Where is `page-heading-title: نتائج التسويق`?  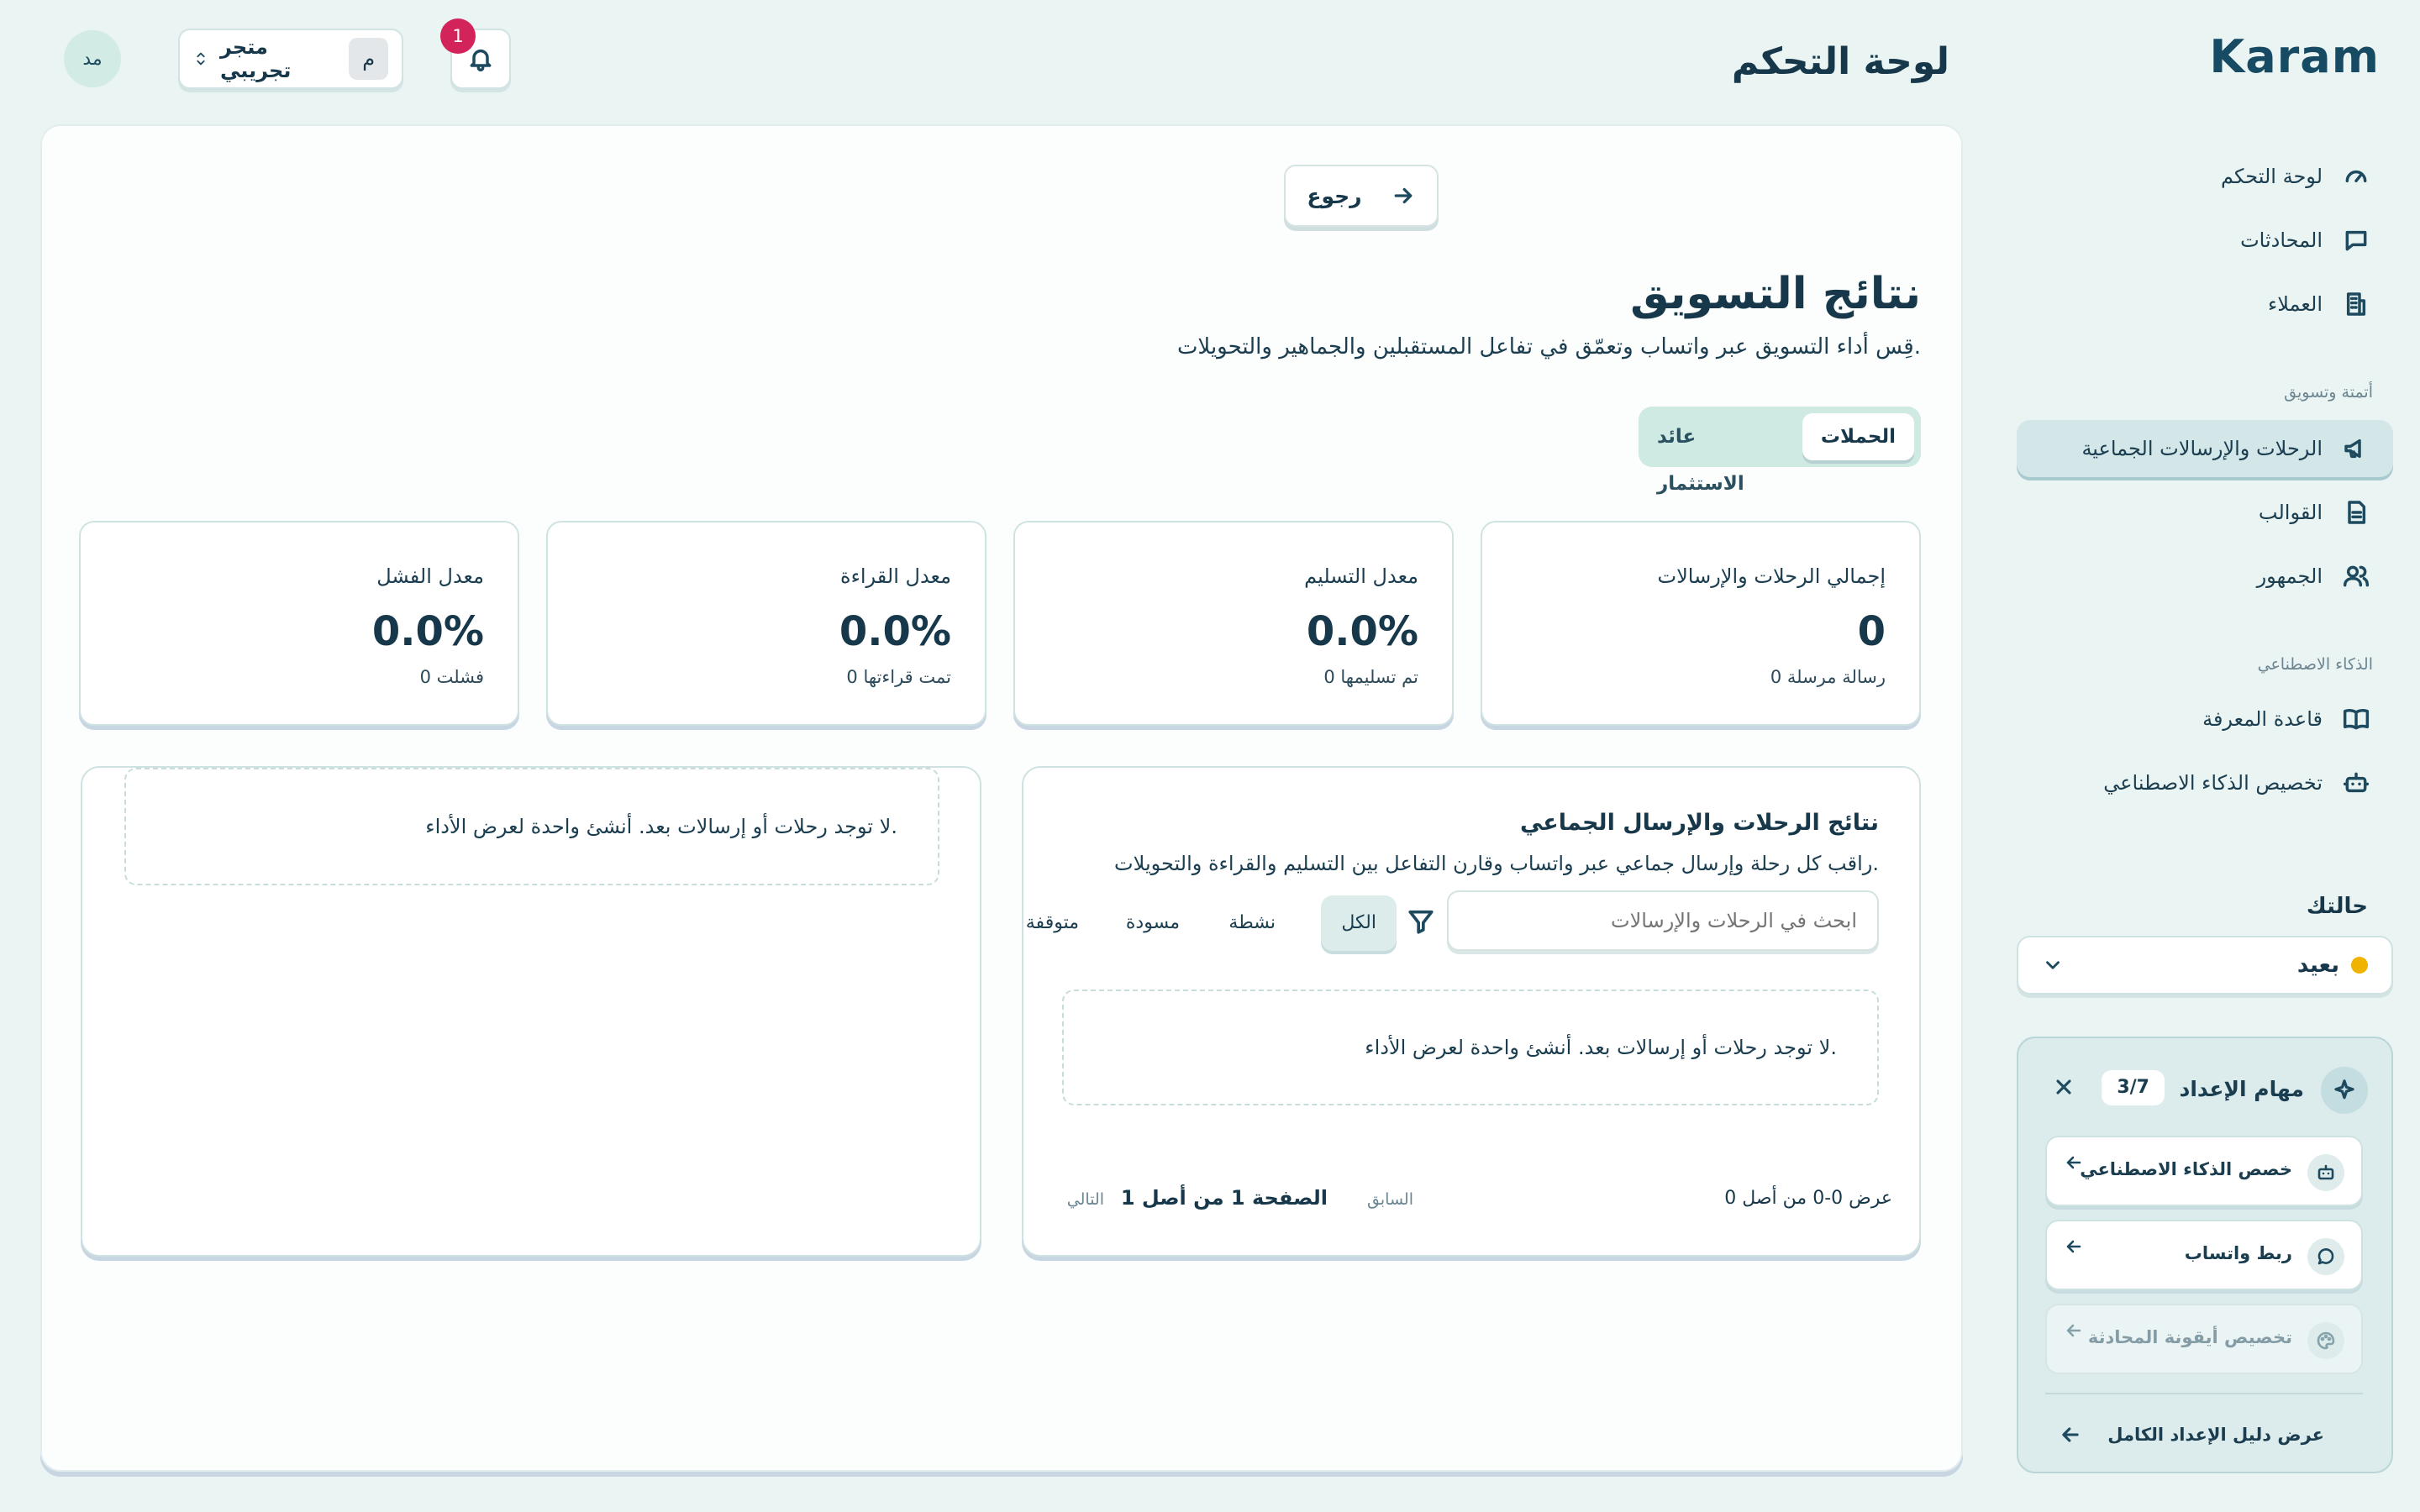
page-heading-title: نتائج التسويق is located at coordinates (1775, 294).